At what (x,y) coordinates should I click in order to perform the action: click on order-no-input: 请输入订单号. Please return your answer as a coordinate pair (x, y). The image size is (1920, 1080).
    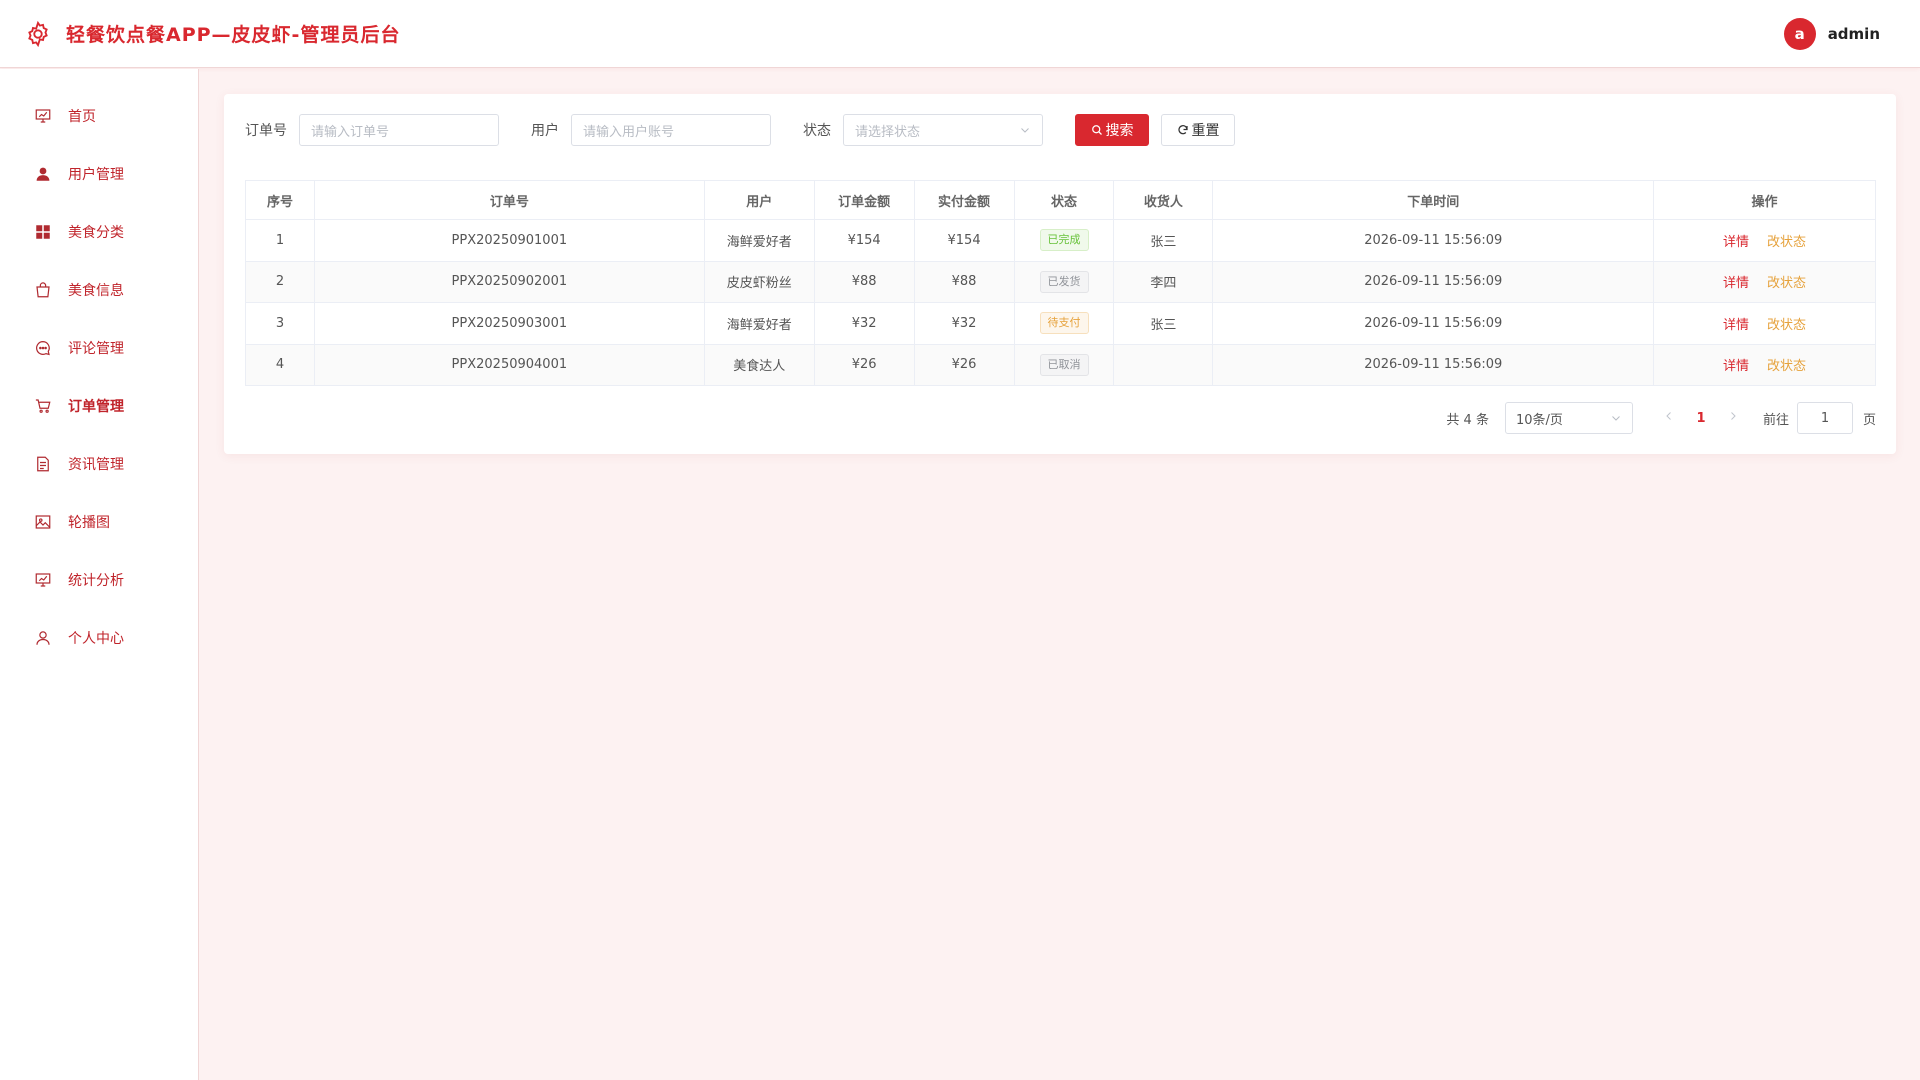
    Looking at the image, I should click on (399, 130).